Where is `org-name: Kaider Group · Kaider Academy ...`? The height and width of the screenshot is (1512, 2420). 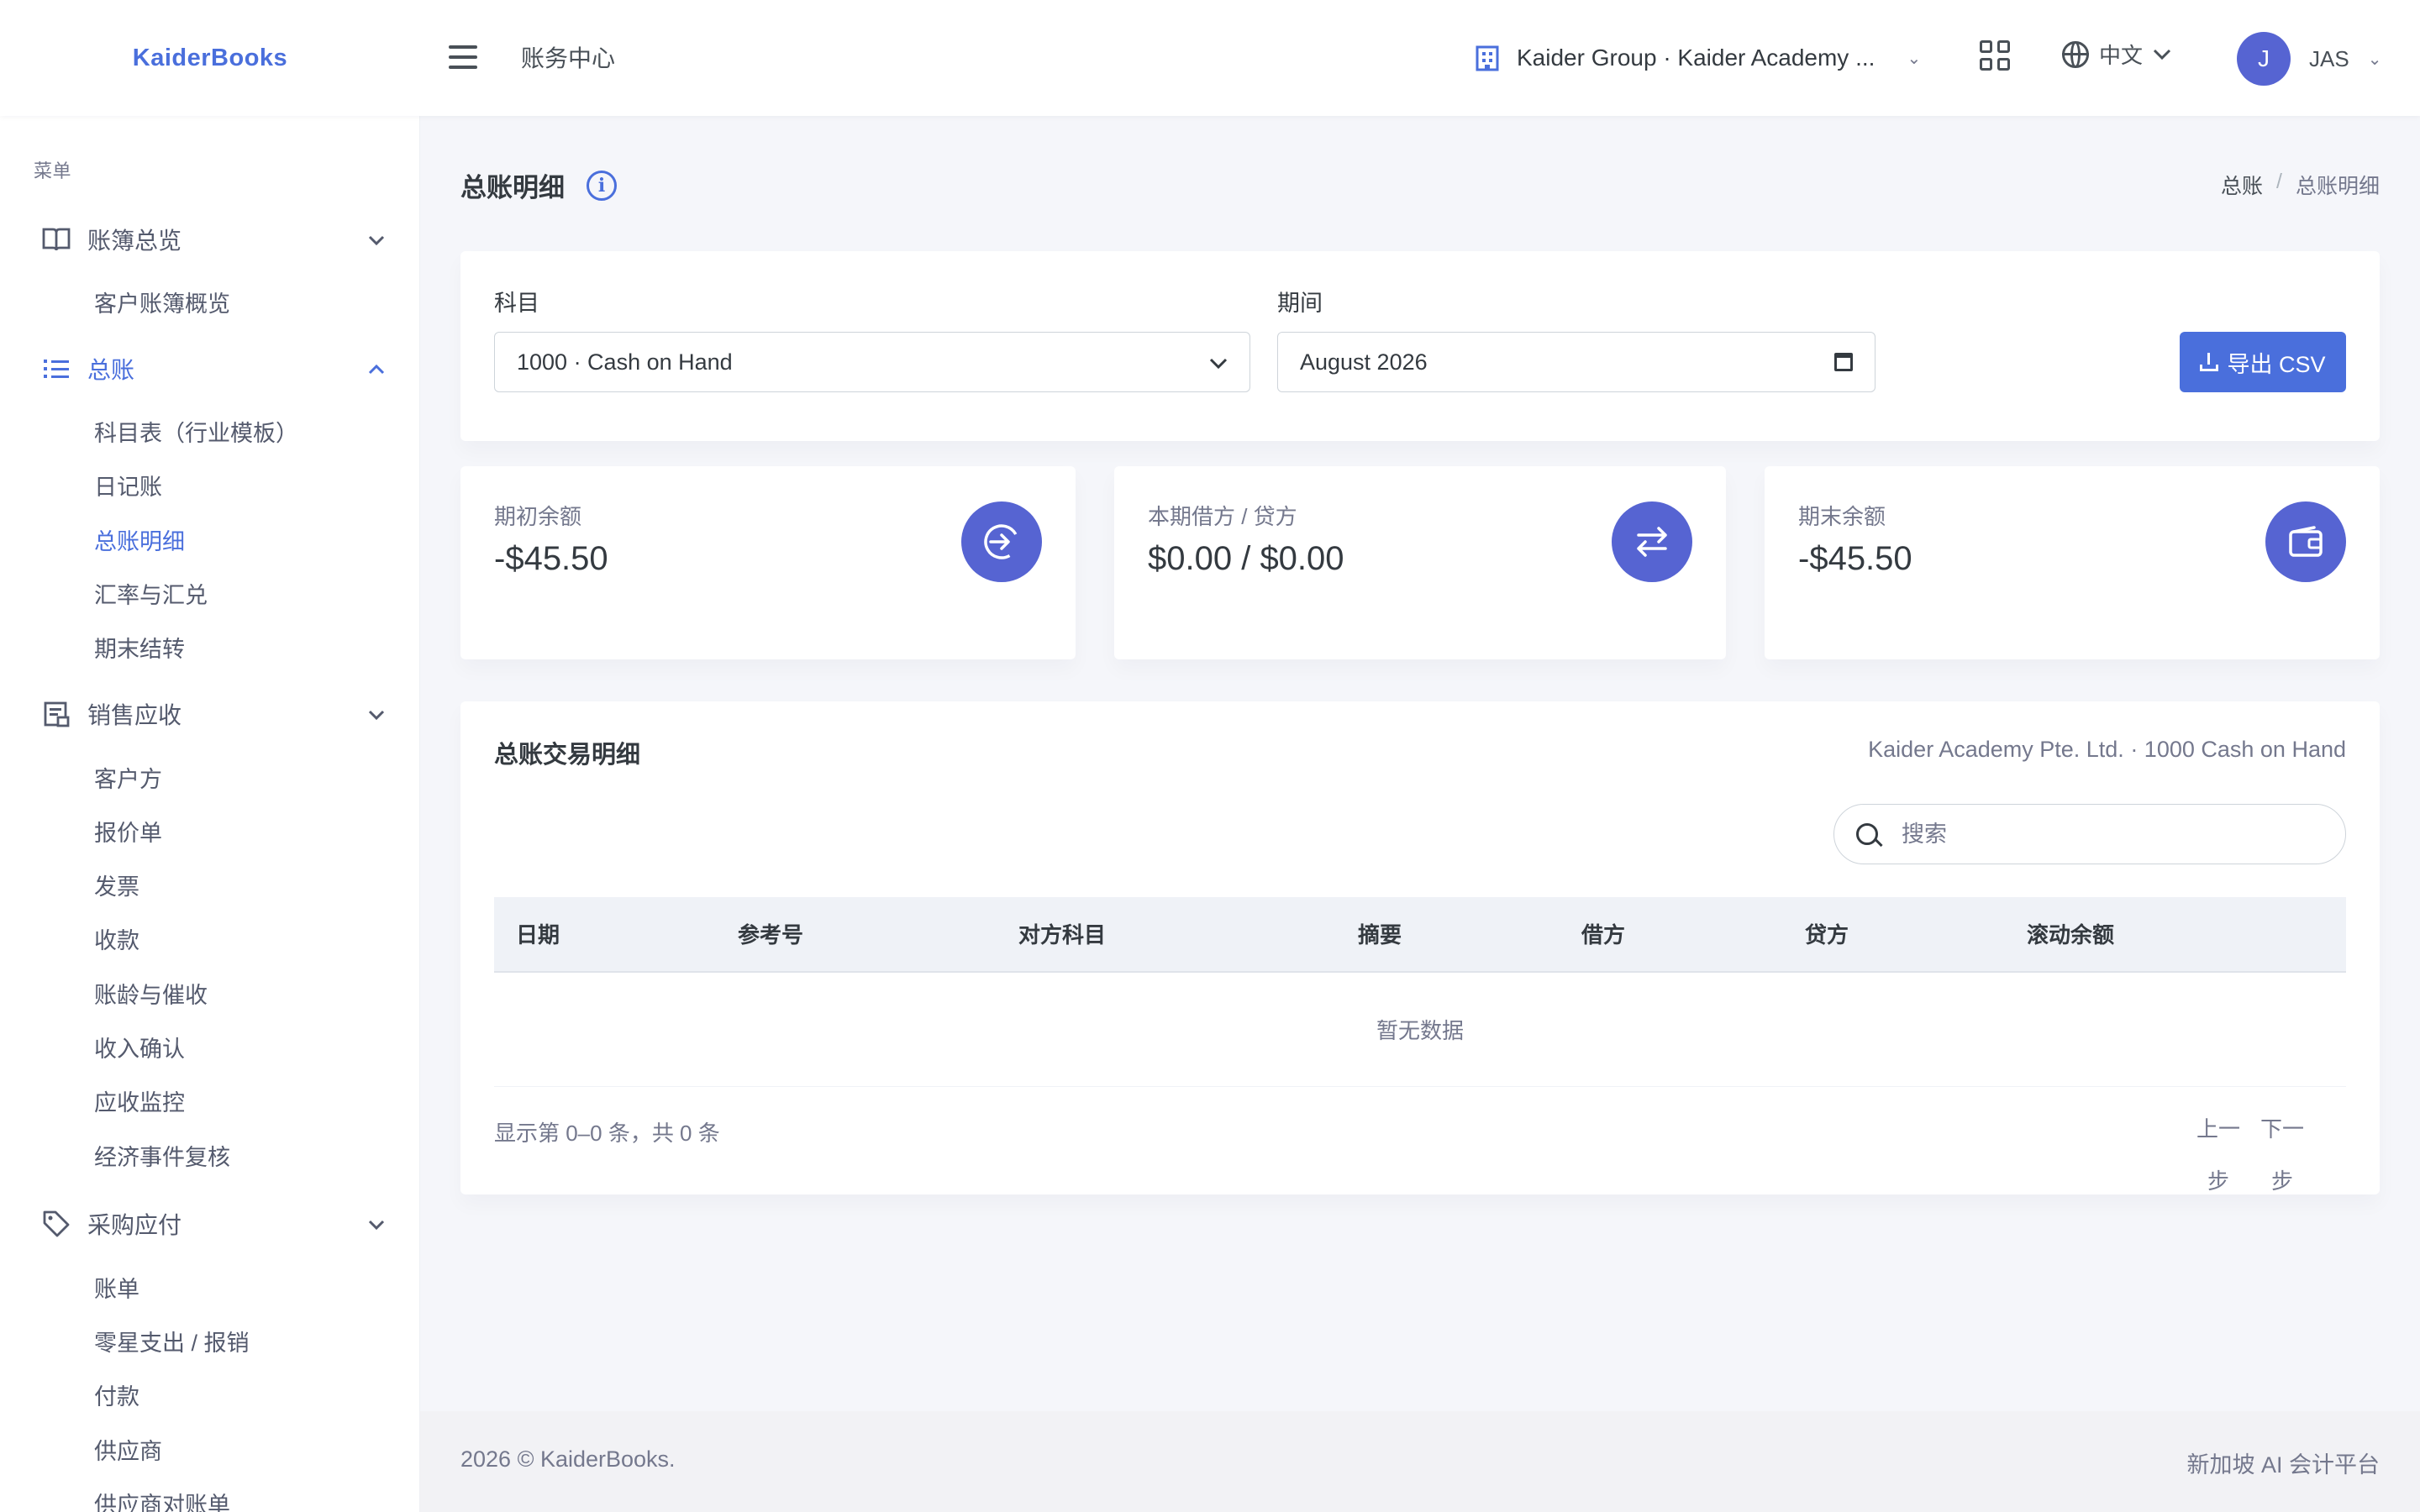 org-name: Kaider Group · Kaider Academy ... is located at coordinates (1696, 58).